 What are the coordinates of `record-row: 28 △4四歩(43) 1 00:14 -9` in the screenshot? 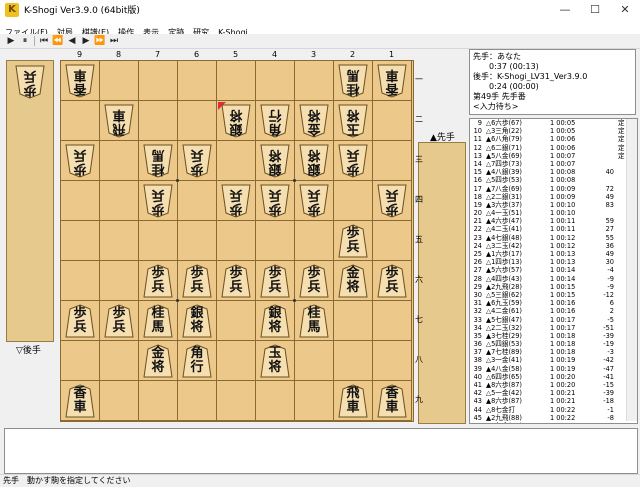 It's located at (553, 279).